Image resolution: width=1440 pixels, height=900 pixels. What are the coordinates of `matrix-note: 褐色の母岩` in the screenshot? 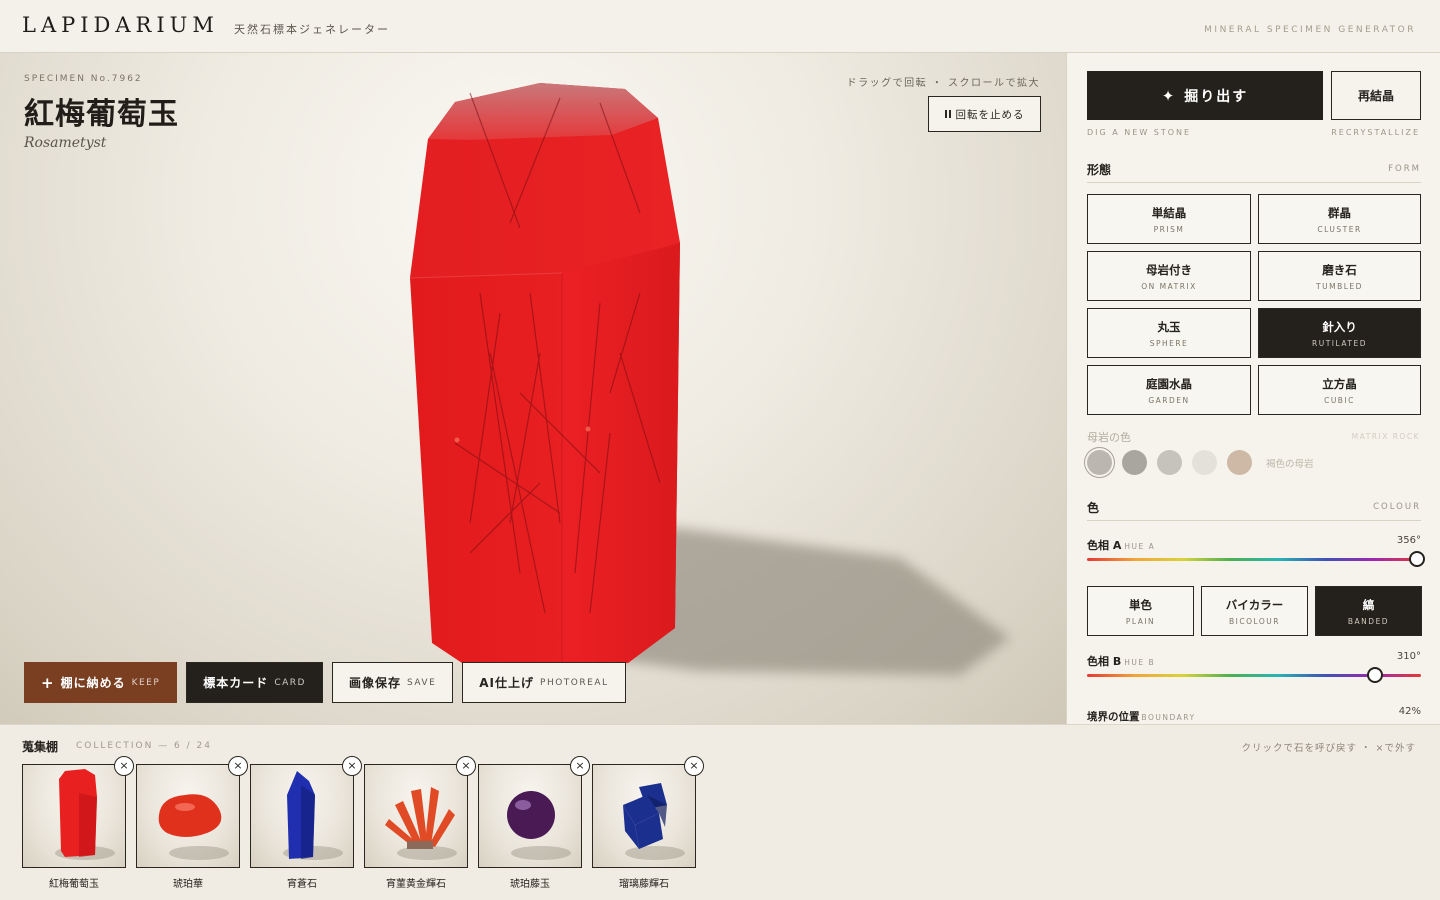 It's located at (1290, 464).